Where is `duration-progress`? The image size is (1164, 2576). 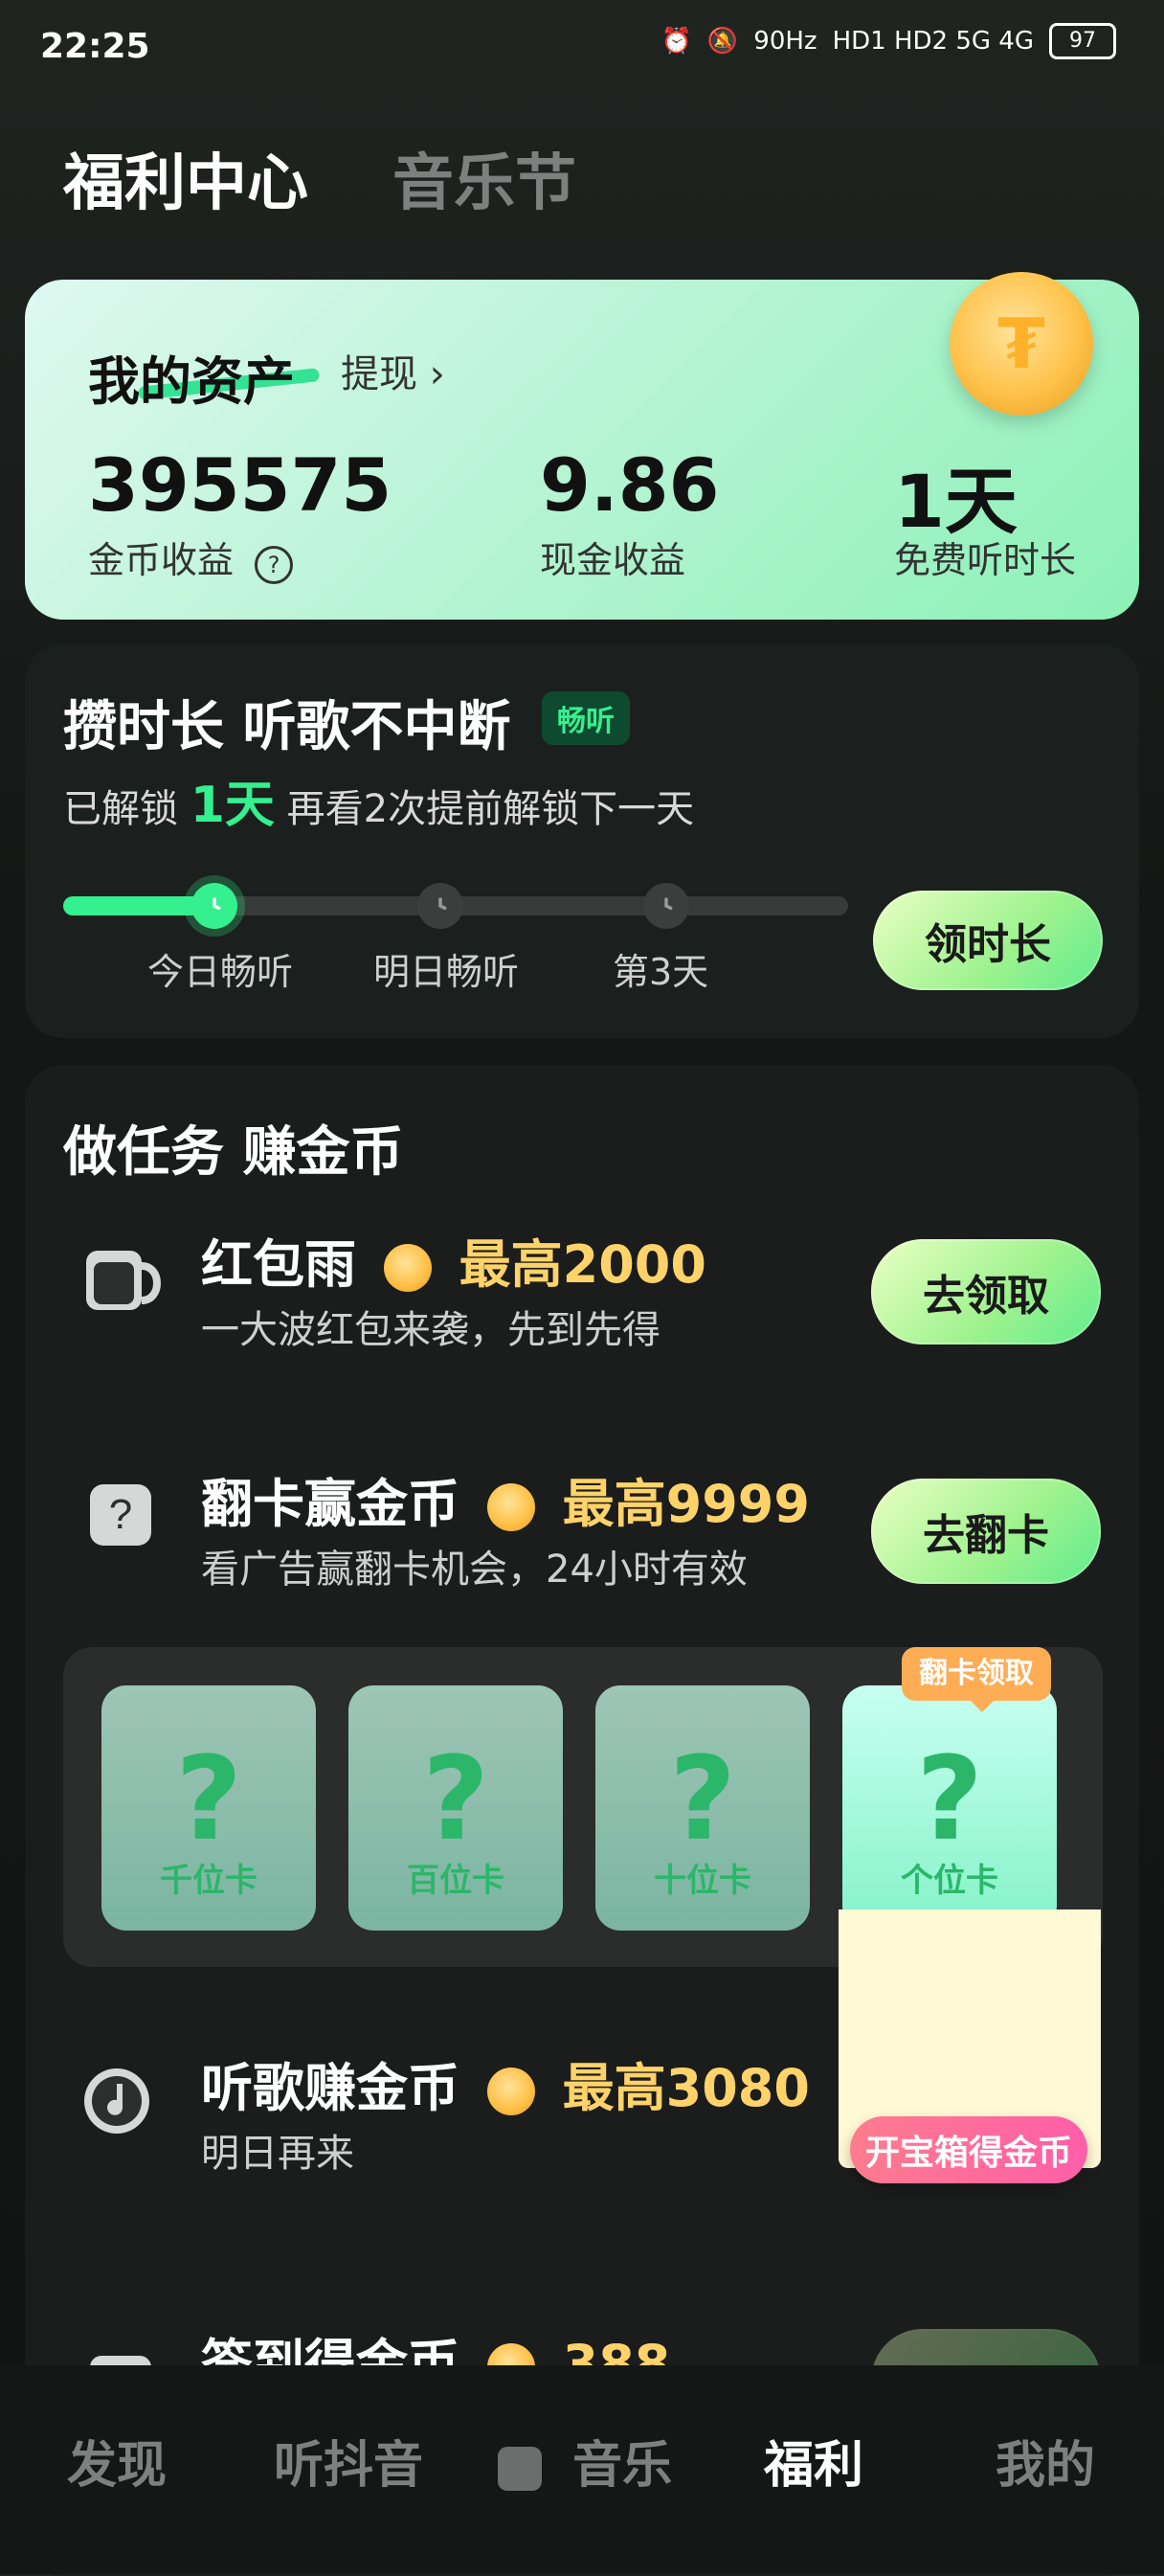 duration-progress is located at coordinates (456, 906).